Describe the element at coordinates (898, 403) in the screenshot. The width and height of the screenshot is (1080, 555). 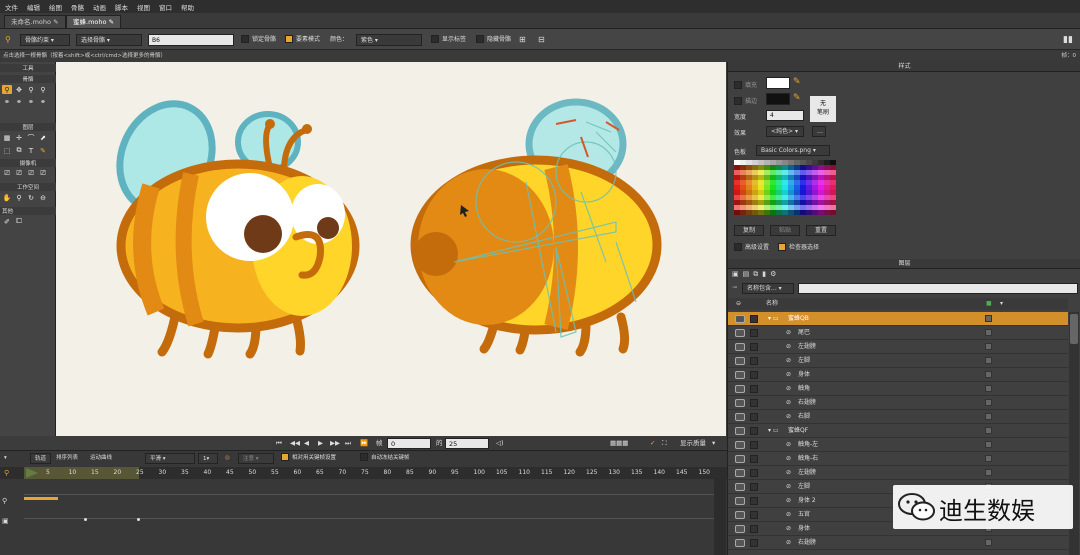
I see `layer-row: ⊘ 右翅膀` at that location.